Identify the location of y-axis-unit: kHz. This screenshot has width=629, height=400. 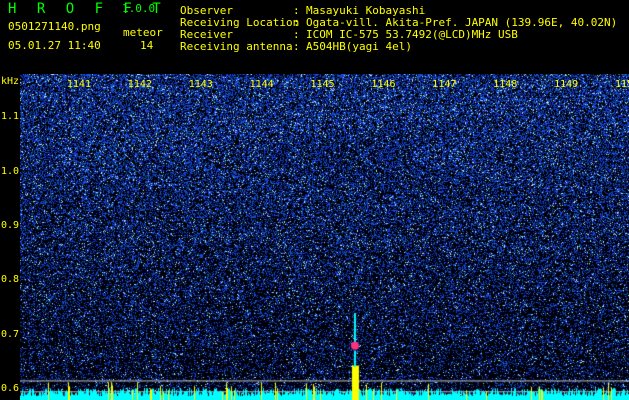
(10, 81).